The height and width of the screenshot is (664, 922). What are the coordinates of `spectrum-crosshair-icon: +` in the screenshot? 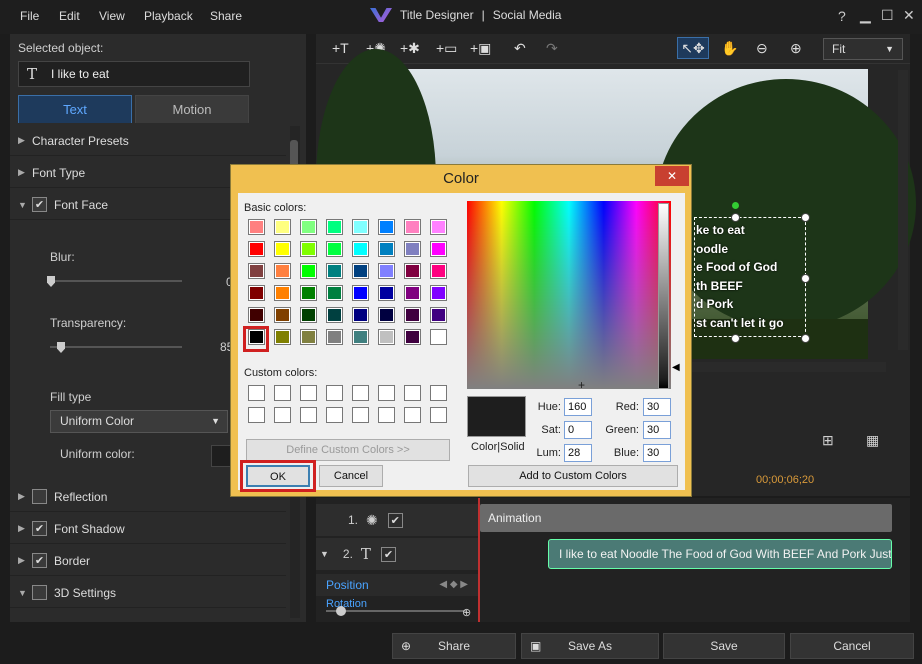 It's located at (581, 385).